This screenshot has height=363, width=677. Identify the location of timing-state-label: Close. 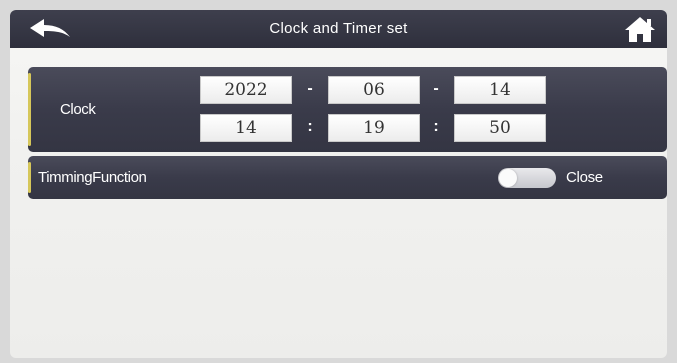
(584, 177).